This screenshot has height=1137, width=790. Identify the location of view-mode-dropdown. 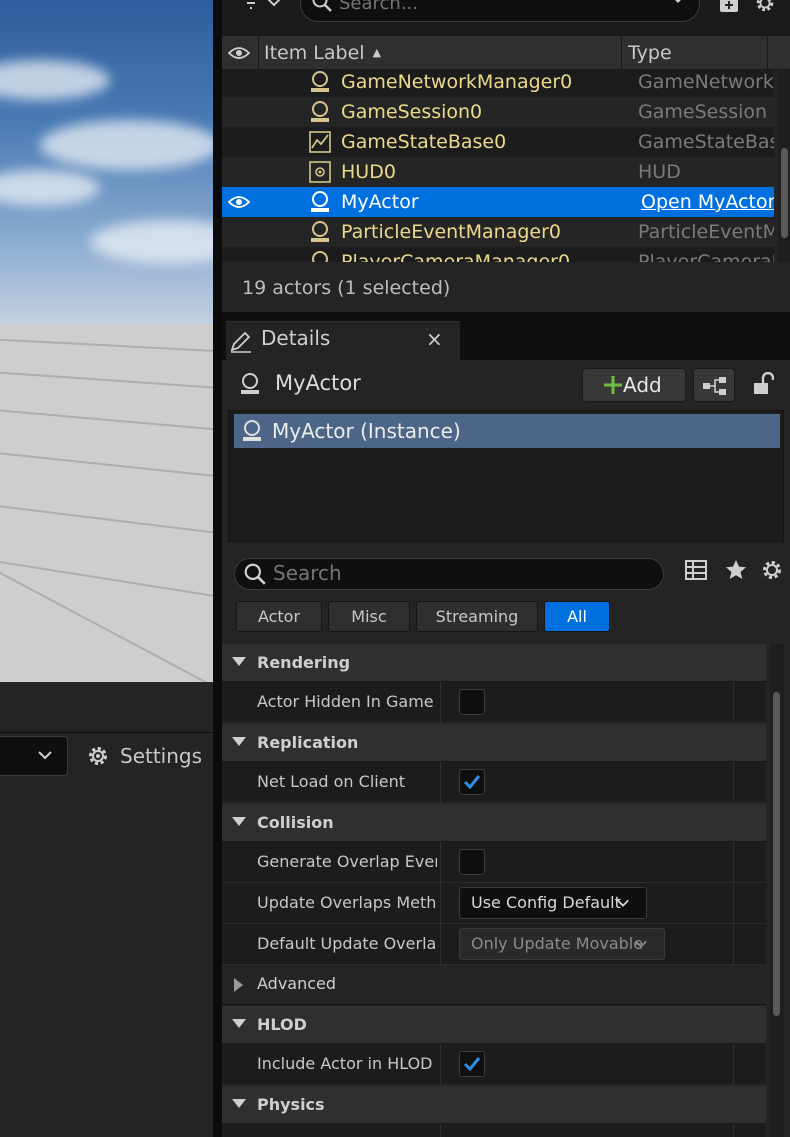
(34, 756).